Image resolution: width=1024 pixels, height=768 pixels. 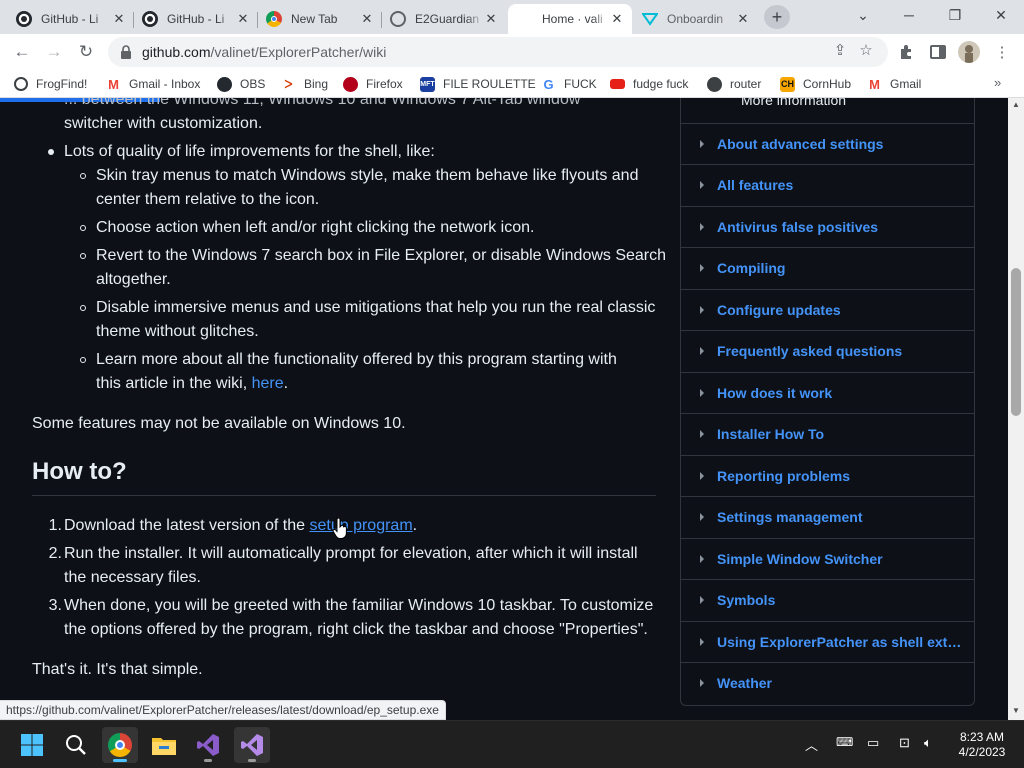 What do you see at coordinates (734, 84) in the screenshot?
I see `bookmark-router: router` at bounding box center [734, 84].